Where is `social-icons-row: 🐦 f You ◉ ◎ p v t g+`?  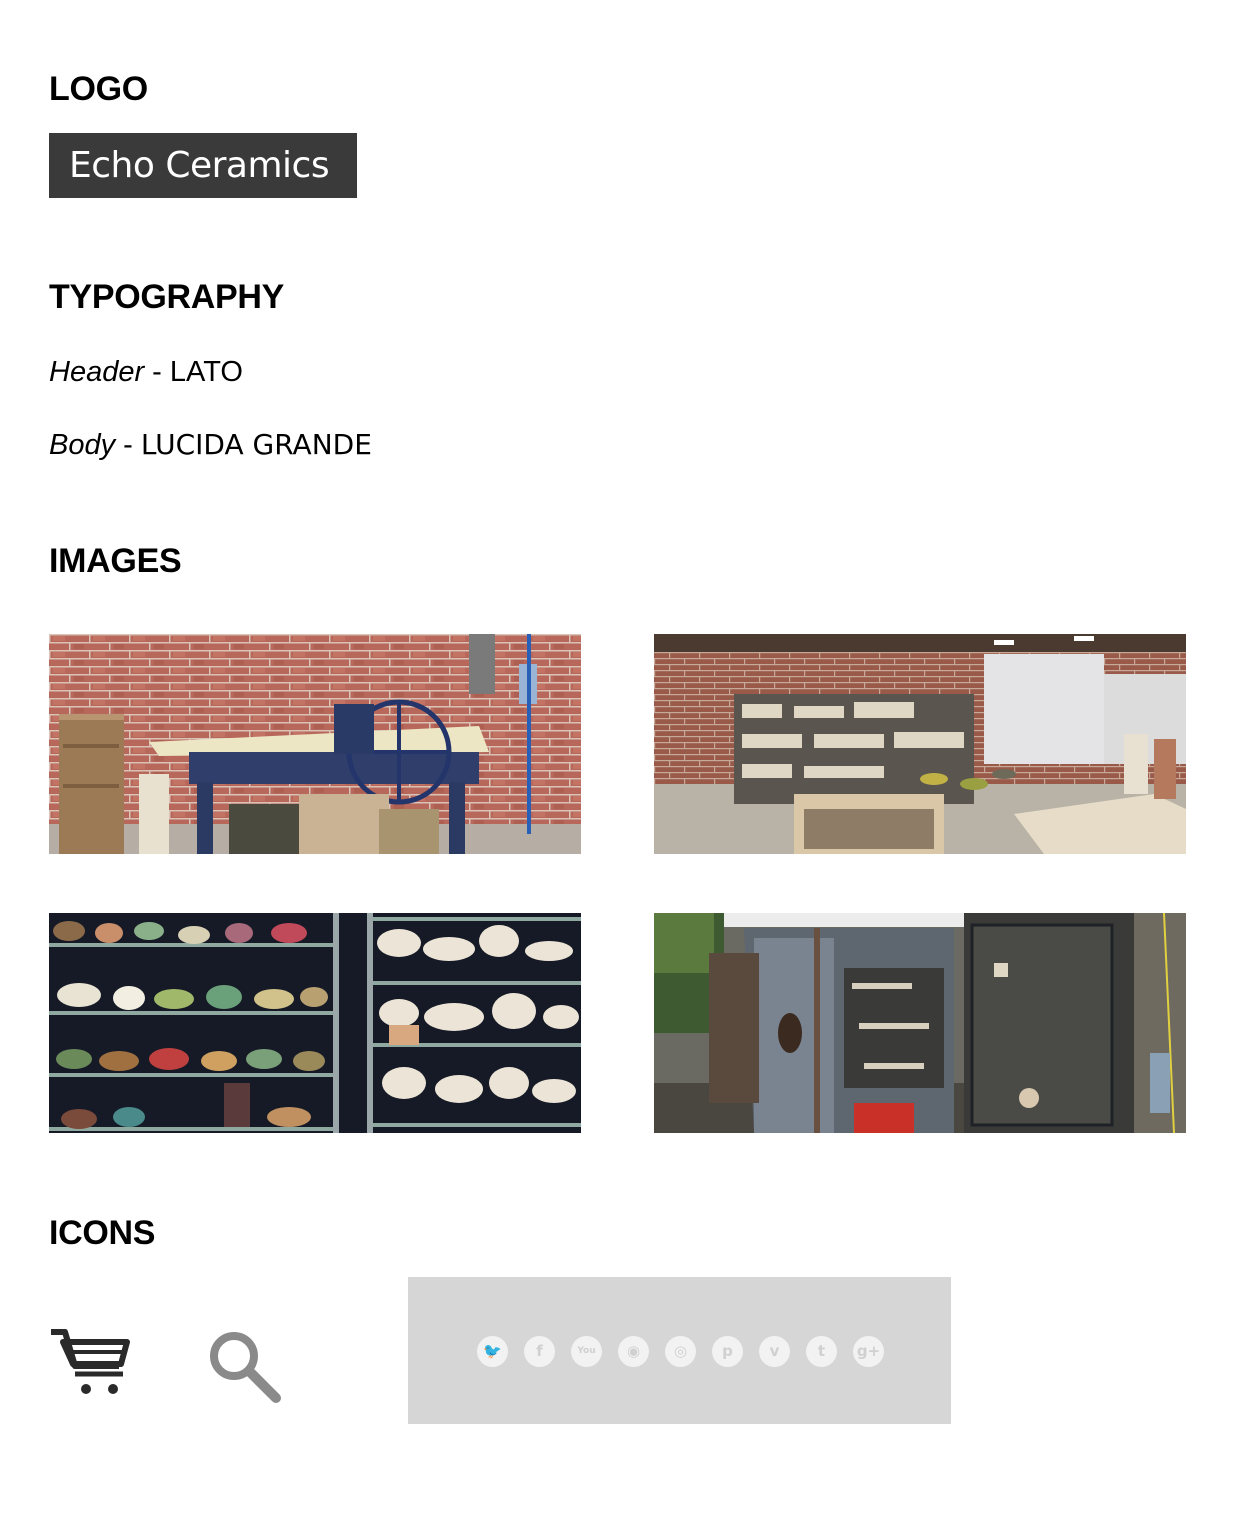 social-icons-row: 🐦 f You ◉ ◎ p v t g+ is located at coordinates (680, 1351).